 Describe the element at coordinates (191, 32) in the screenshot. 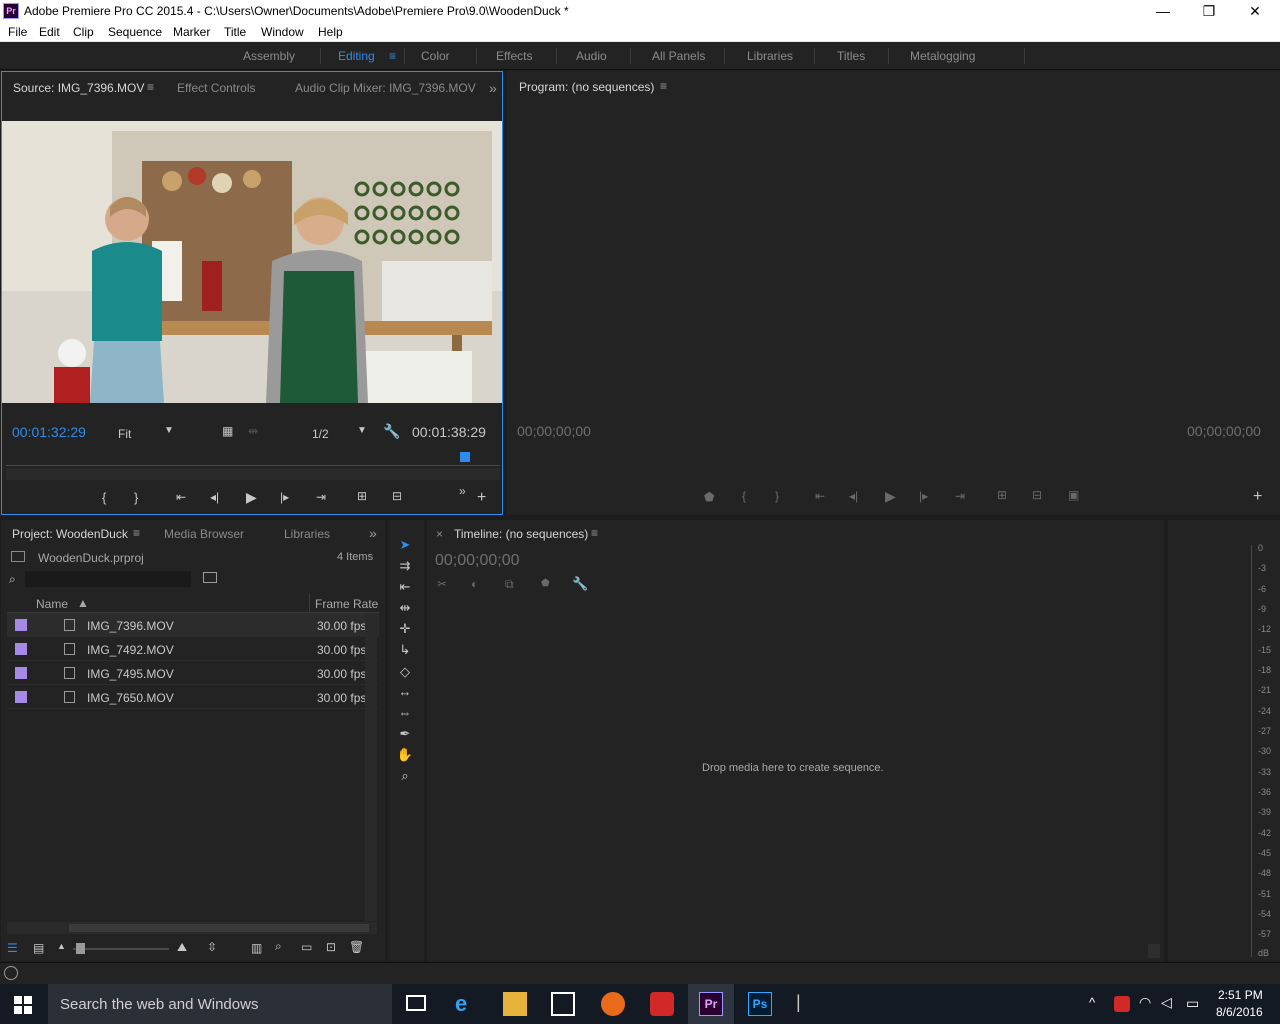

I see `menu-marker: Marker` at that location.